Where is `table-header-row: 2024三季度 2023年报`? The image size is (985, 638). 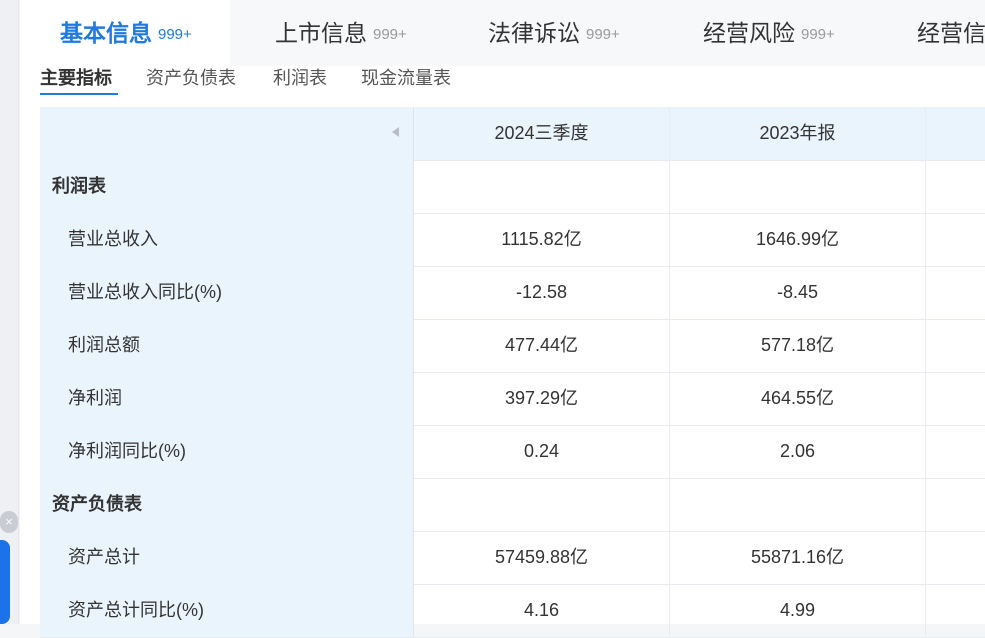 table-header-row: 2024三季度 2023年报 is located at coordinates (512, 134).